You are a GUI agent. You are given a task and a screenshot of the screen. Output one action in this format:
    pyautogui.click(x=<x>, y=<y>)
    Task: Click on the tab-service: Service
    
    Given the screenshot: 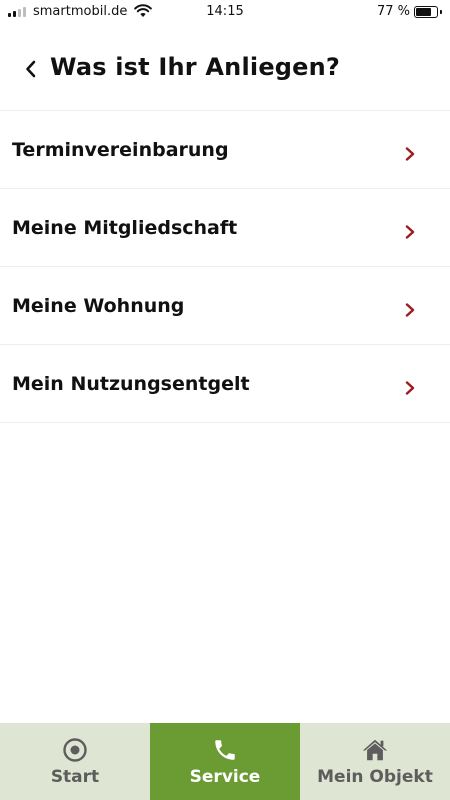 What is the action you would take?
    pyautogui.click(x=225, y=761)
    